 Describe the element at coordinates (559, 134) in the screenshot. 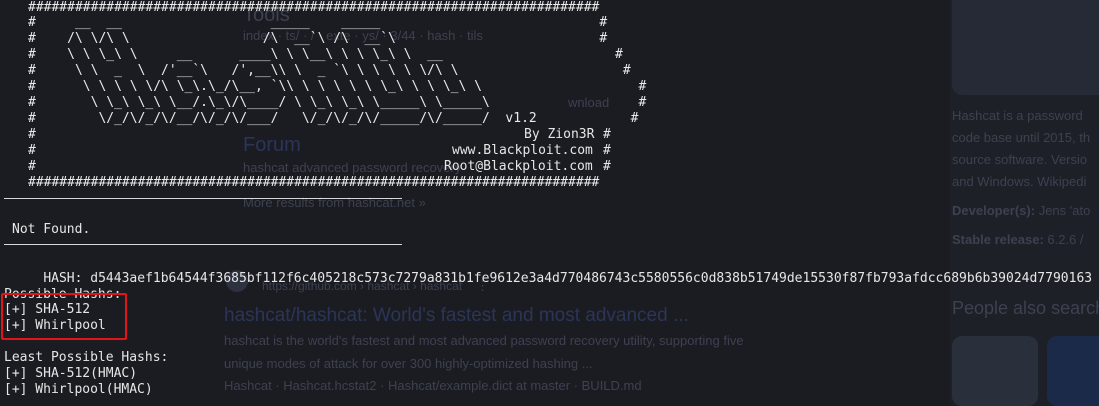

I see `banner-author: By Zion3R` at that location.